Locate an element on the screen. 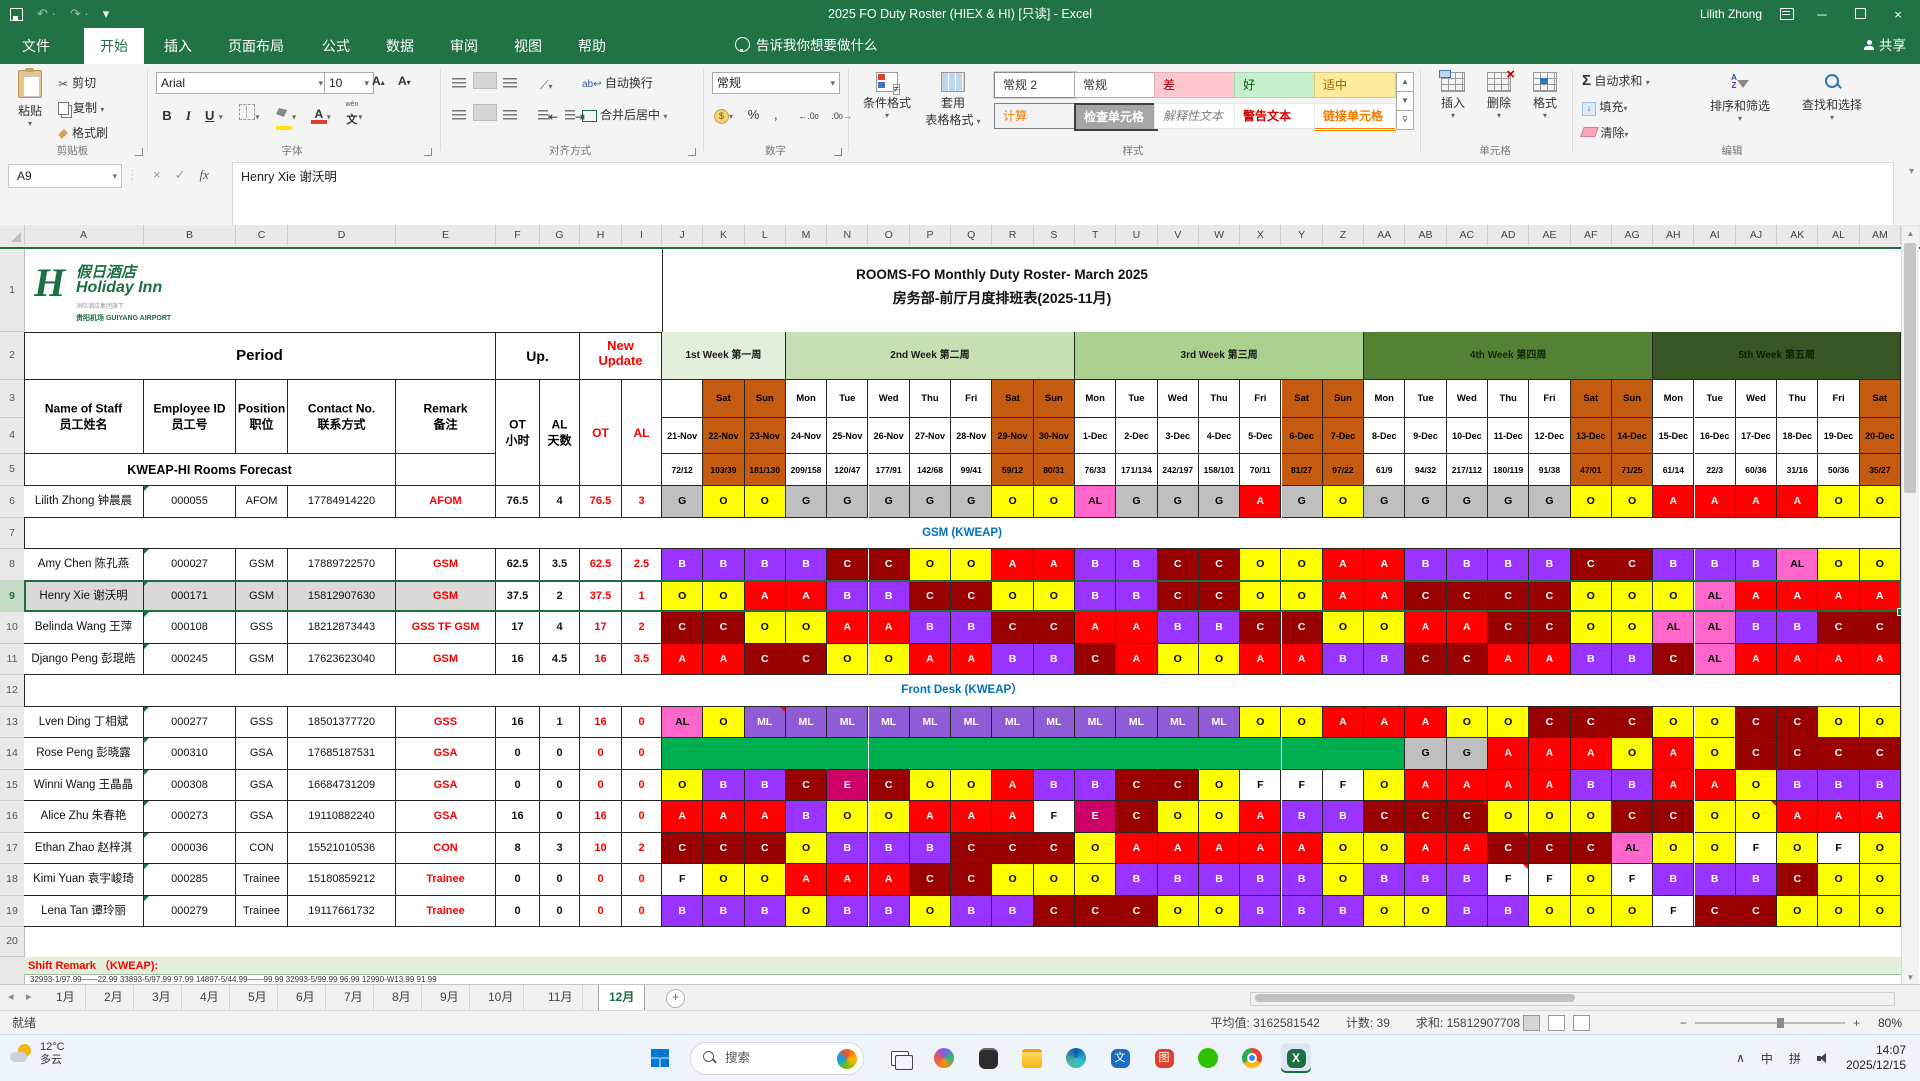 This screenshot has height=1081, width=1920. font-dialog-launcher is located at coordinates (428, 152).